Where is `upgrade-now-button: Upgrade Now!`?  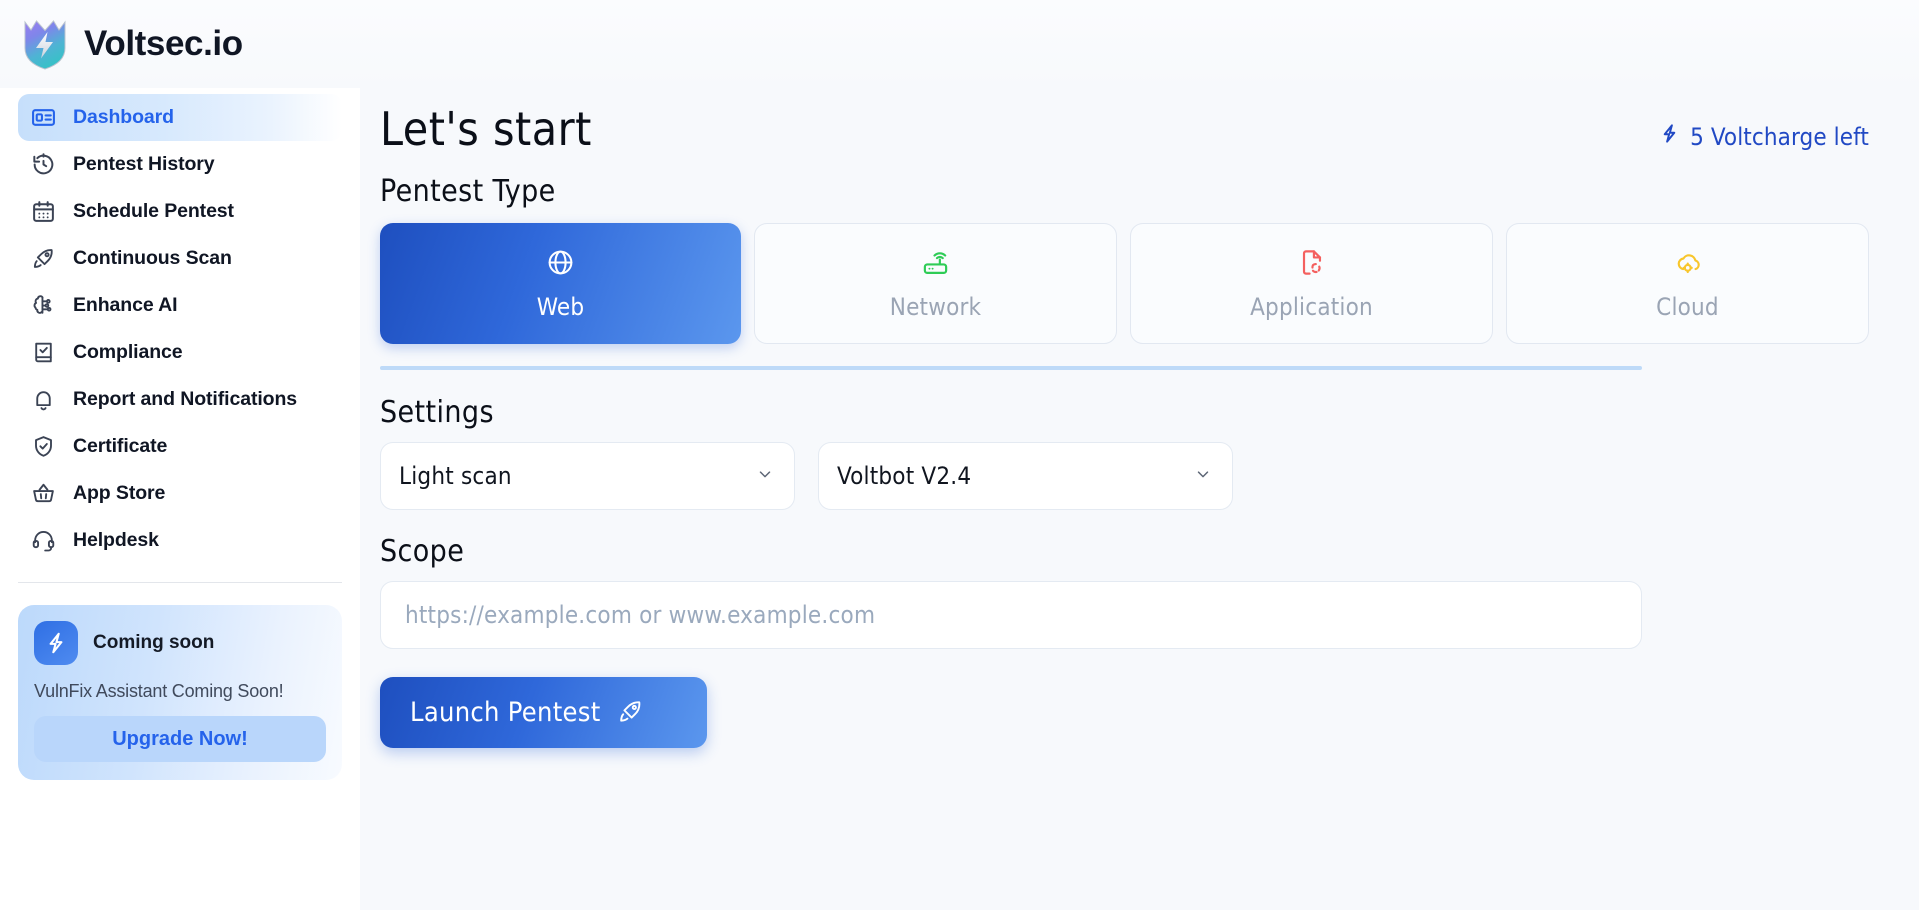
upgrade-now-button: Upgrade Now! is located at coordinates (180, 739).